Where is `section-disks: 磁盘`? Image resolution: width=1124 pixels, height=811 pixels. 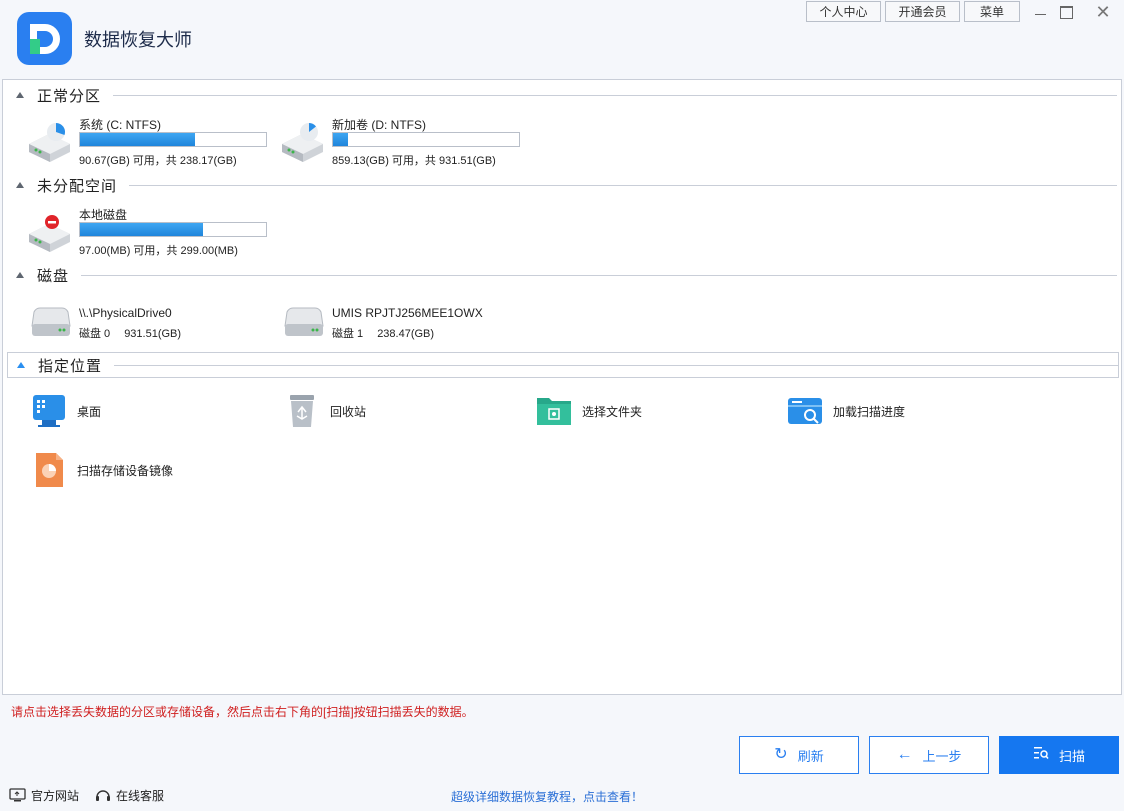
section-disks: 磁盘 is located at coordinates (565, 275).